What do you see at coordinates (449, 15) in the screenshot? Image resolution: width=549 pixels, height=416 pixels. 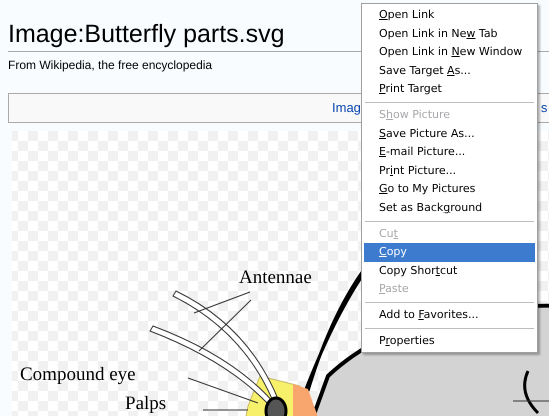 I see `menu-item: Open Link` at bounding box center [449, 15].